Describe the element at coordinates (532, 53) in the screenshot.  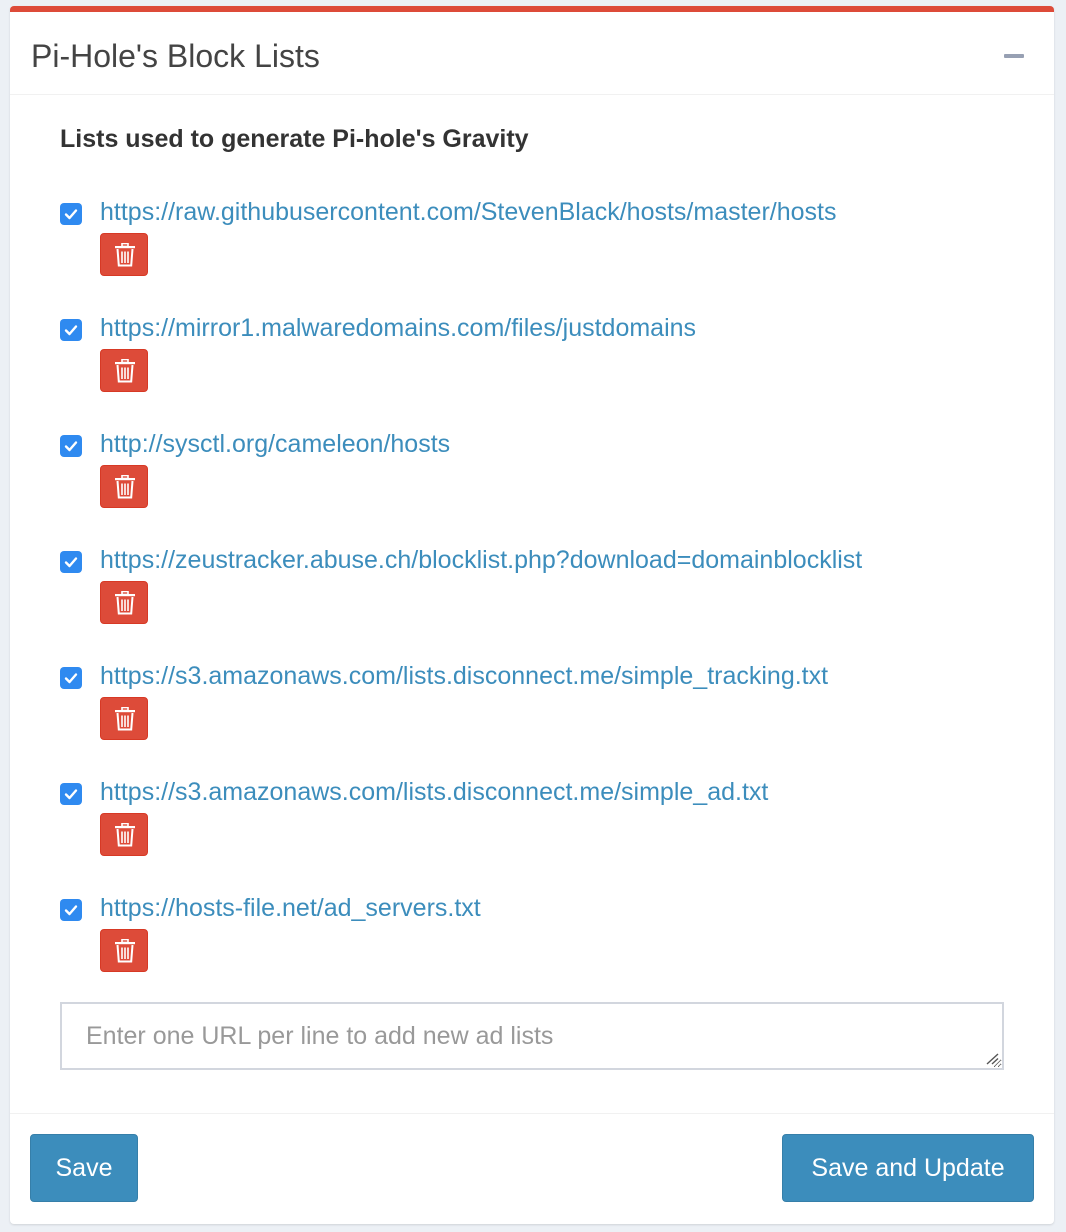
I see `panel-header: Pi-Hole's Block Lists` at that location.